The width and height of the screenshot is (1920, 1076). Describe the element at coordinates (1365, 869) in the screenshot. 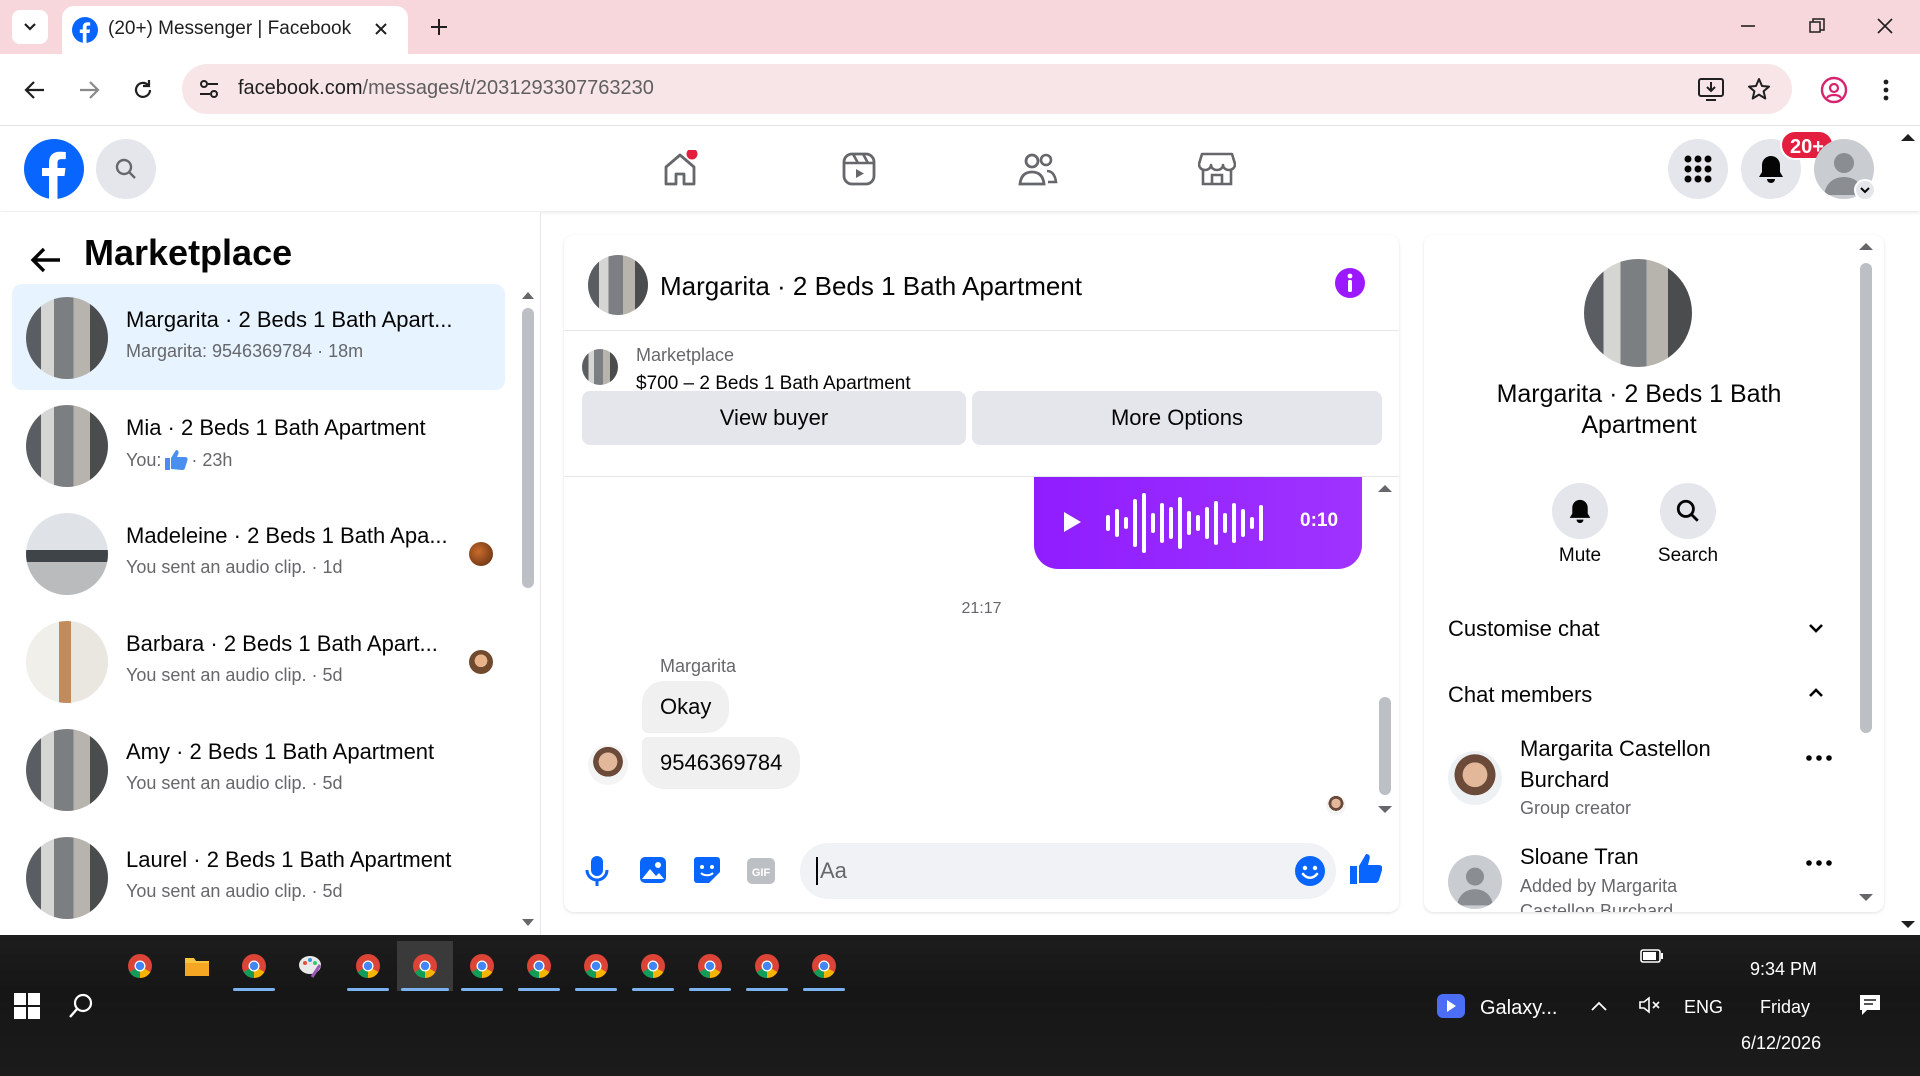

I see `thumbs-up-icon` at that location.